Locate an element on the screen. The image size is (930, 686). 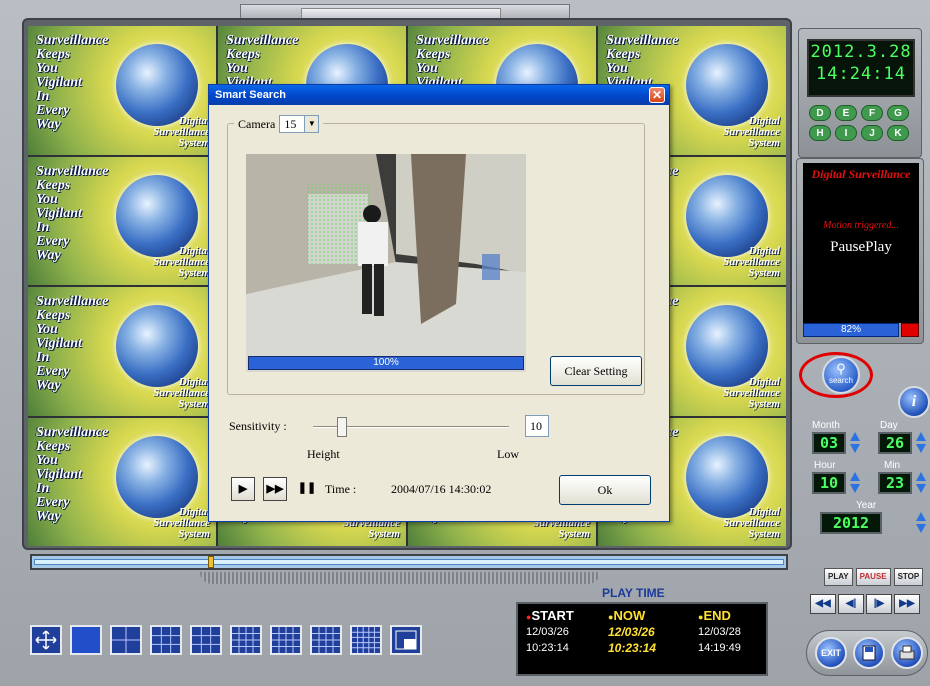
sensitivity-value: 10 is located at coordinates (537, 426).